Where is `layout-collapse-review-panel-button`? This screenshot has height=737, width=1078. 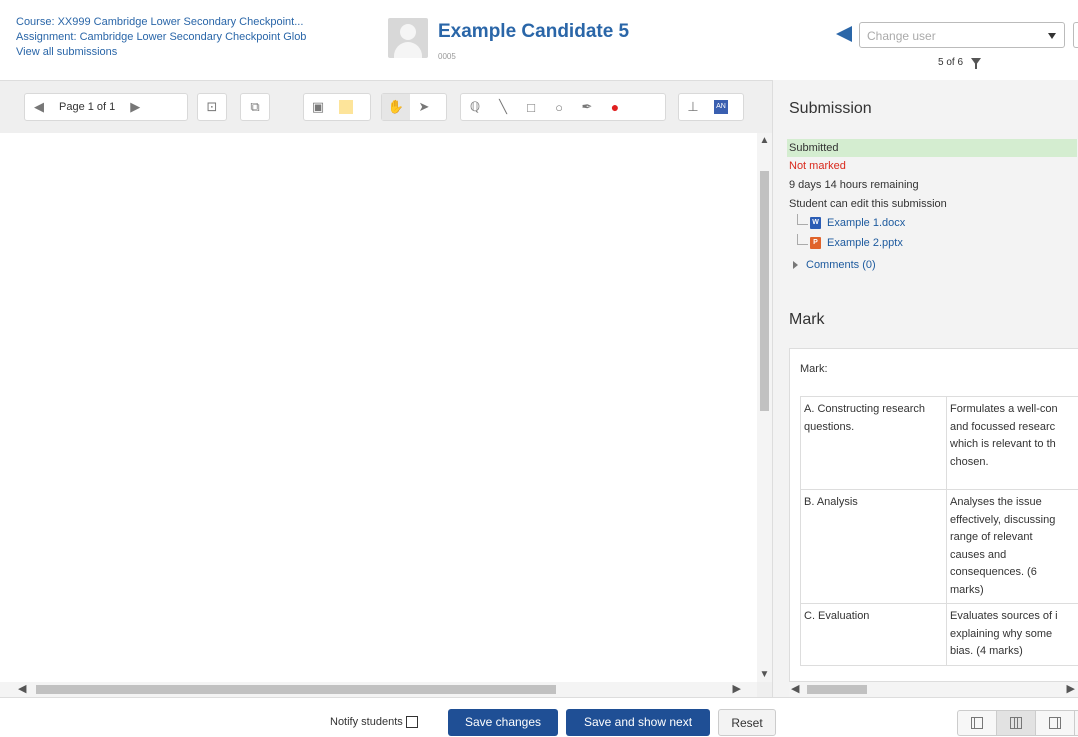 layout-collapse-review-panel-button is located at coordinates (1055, 723).